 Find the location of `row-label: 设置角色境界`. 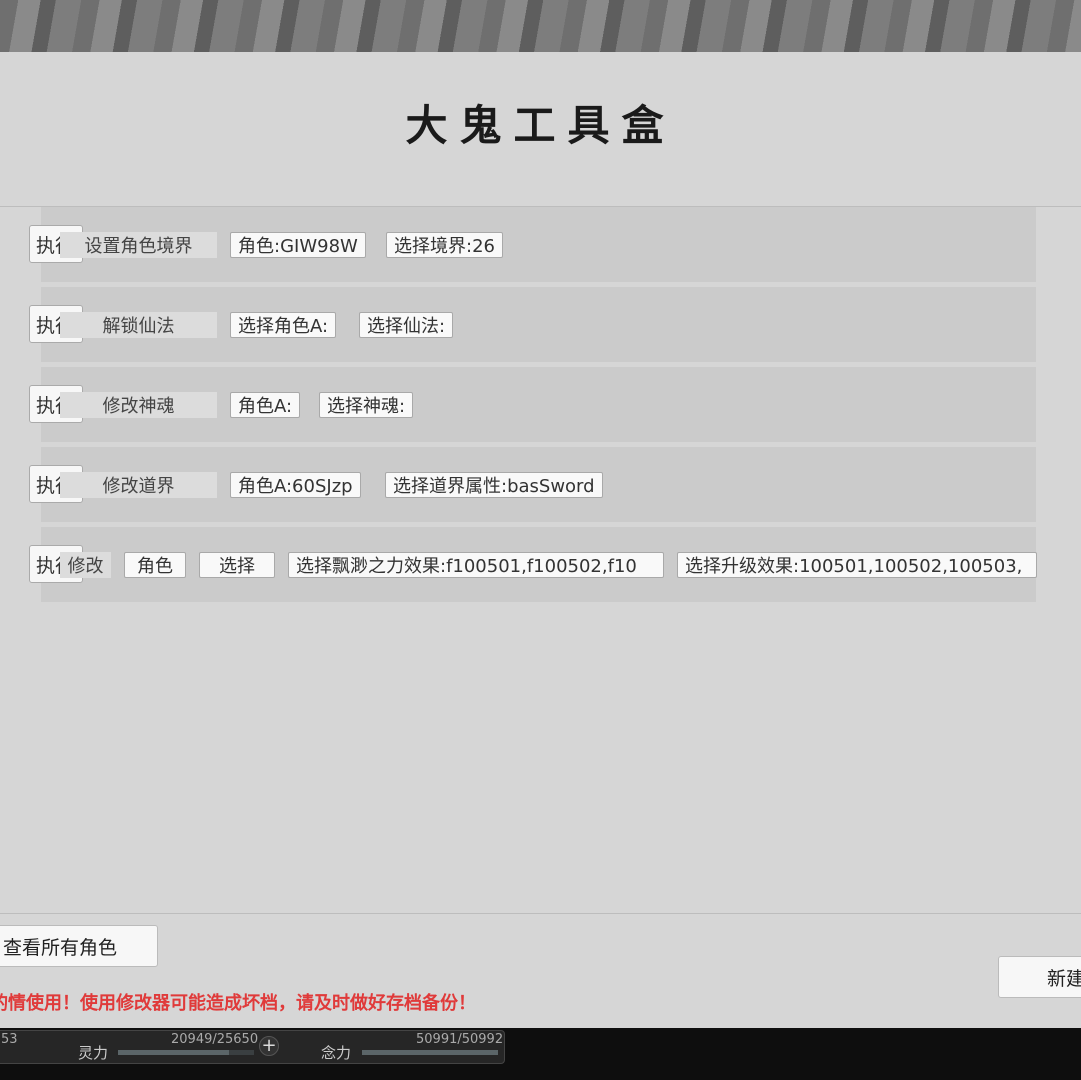

row-label: 设置角色境界 is located at coordinates (138, 245).